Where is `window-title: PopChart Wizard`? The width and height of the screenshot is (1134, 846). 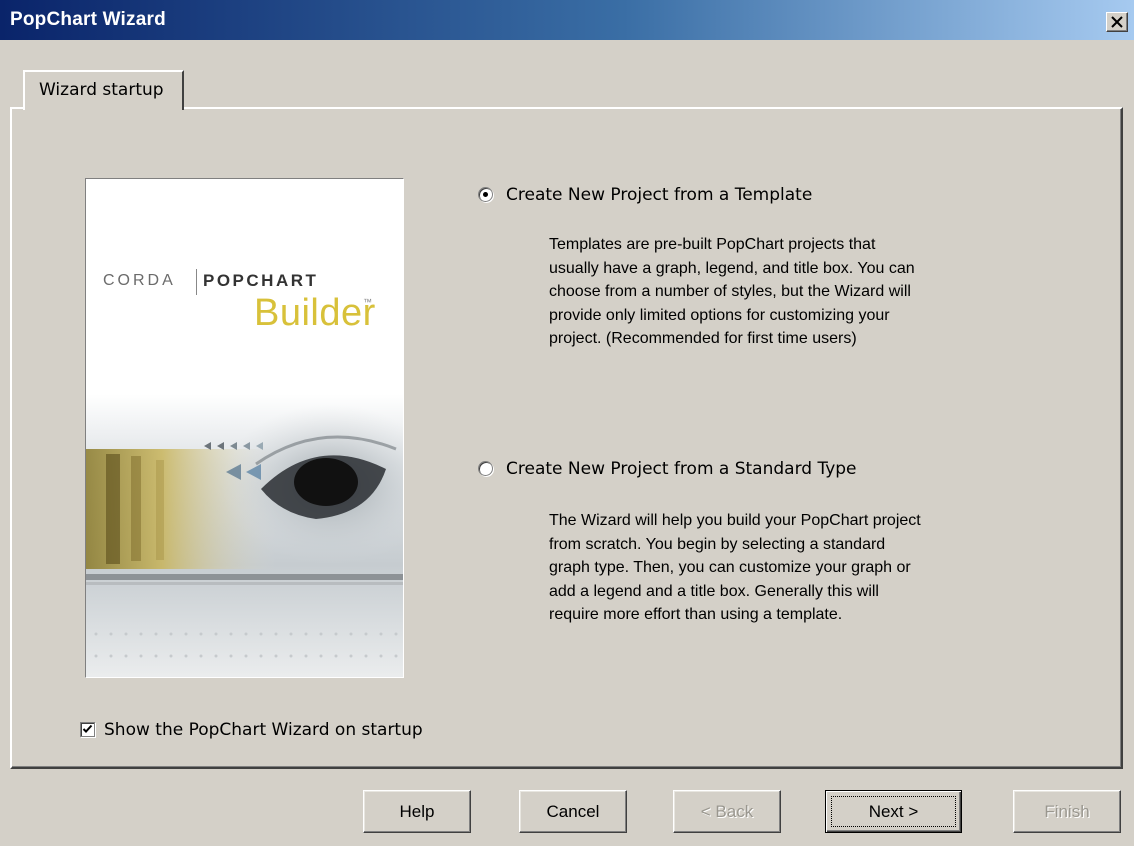 window-title: PopChart Wizard is located at coordinates (88, 19).